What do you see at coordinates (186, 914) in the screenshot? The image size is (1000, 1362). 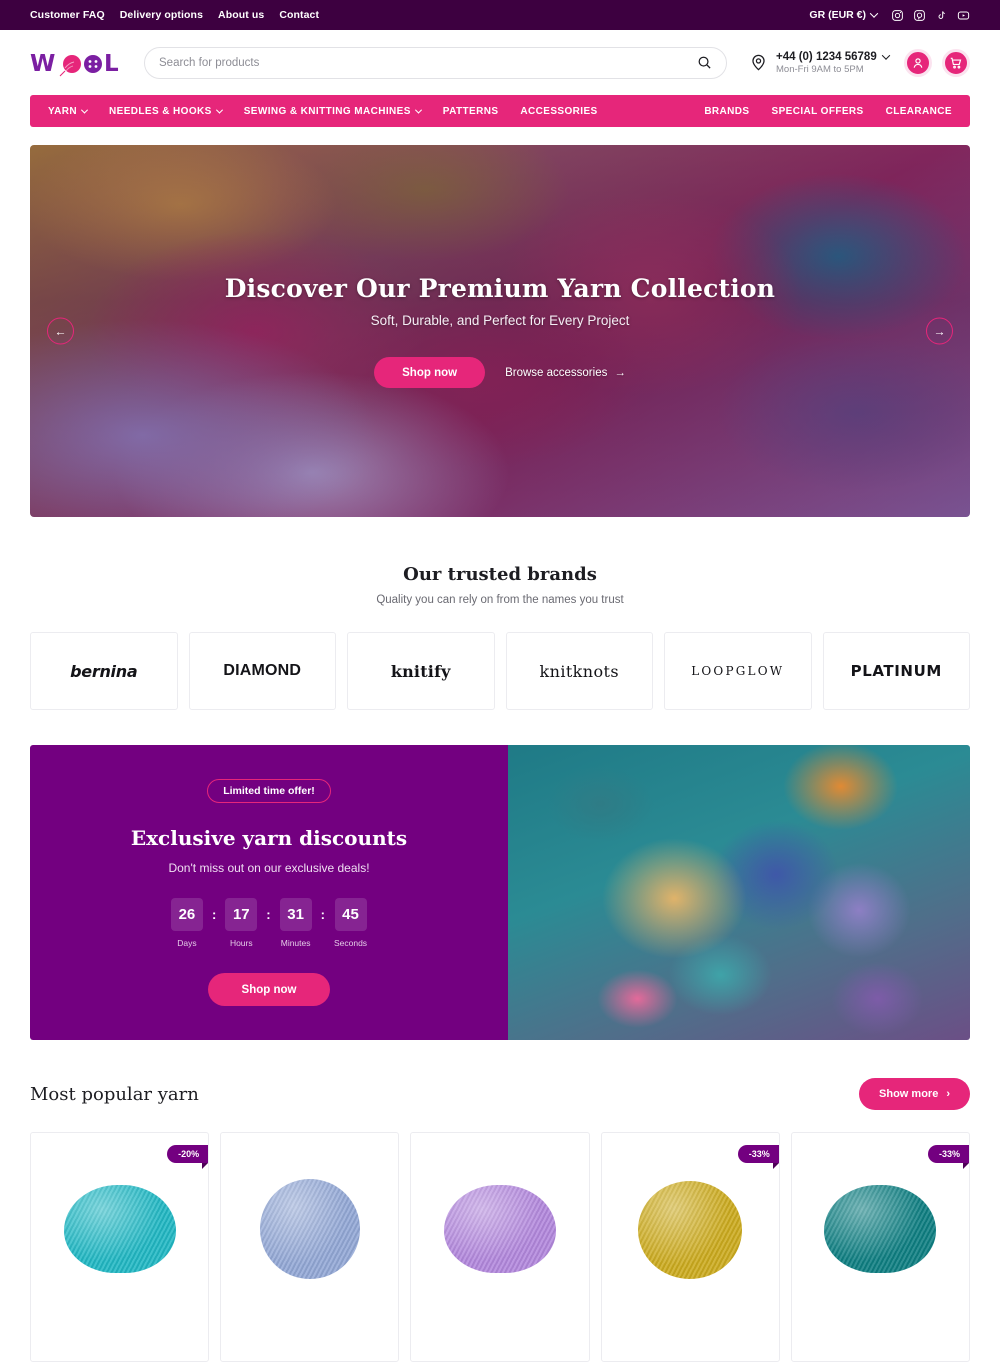 I see `countdown-value: 26` at bounding box center [186, 914].